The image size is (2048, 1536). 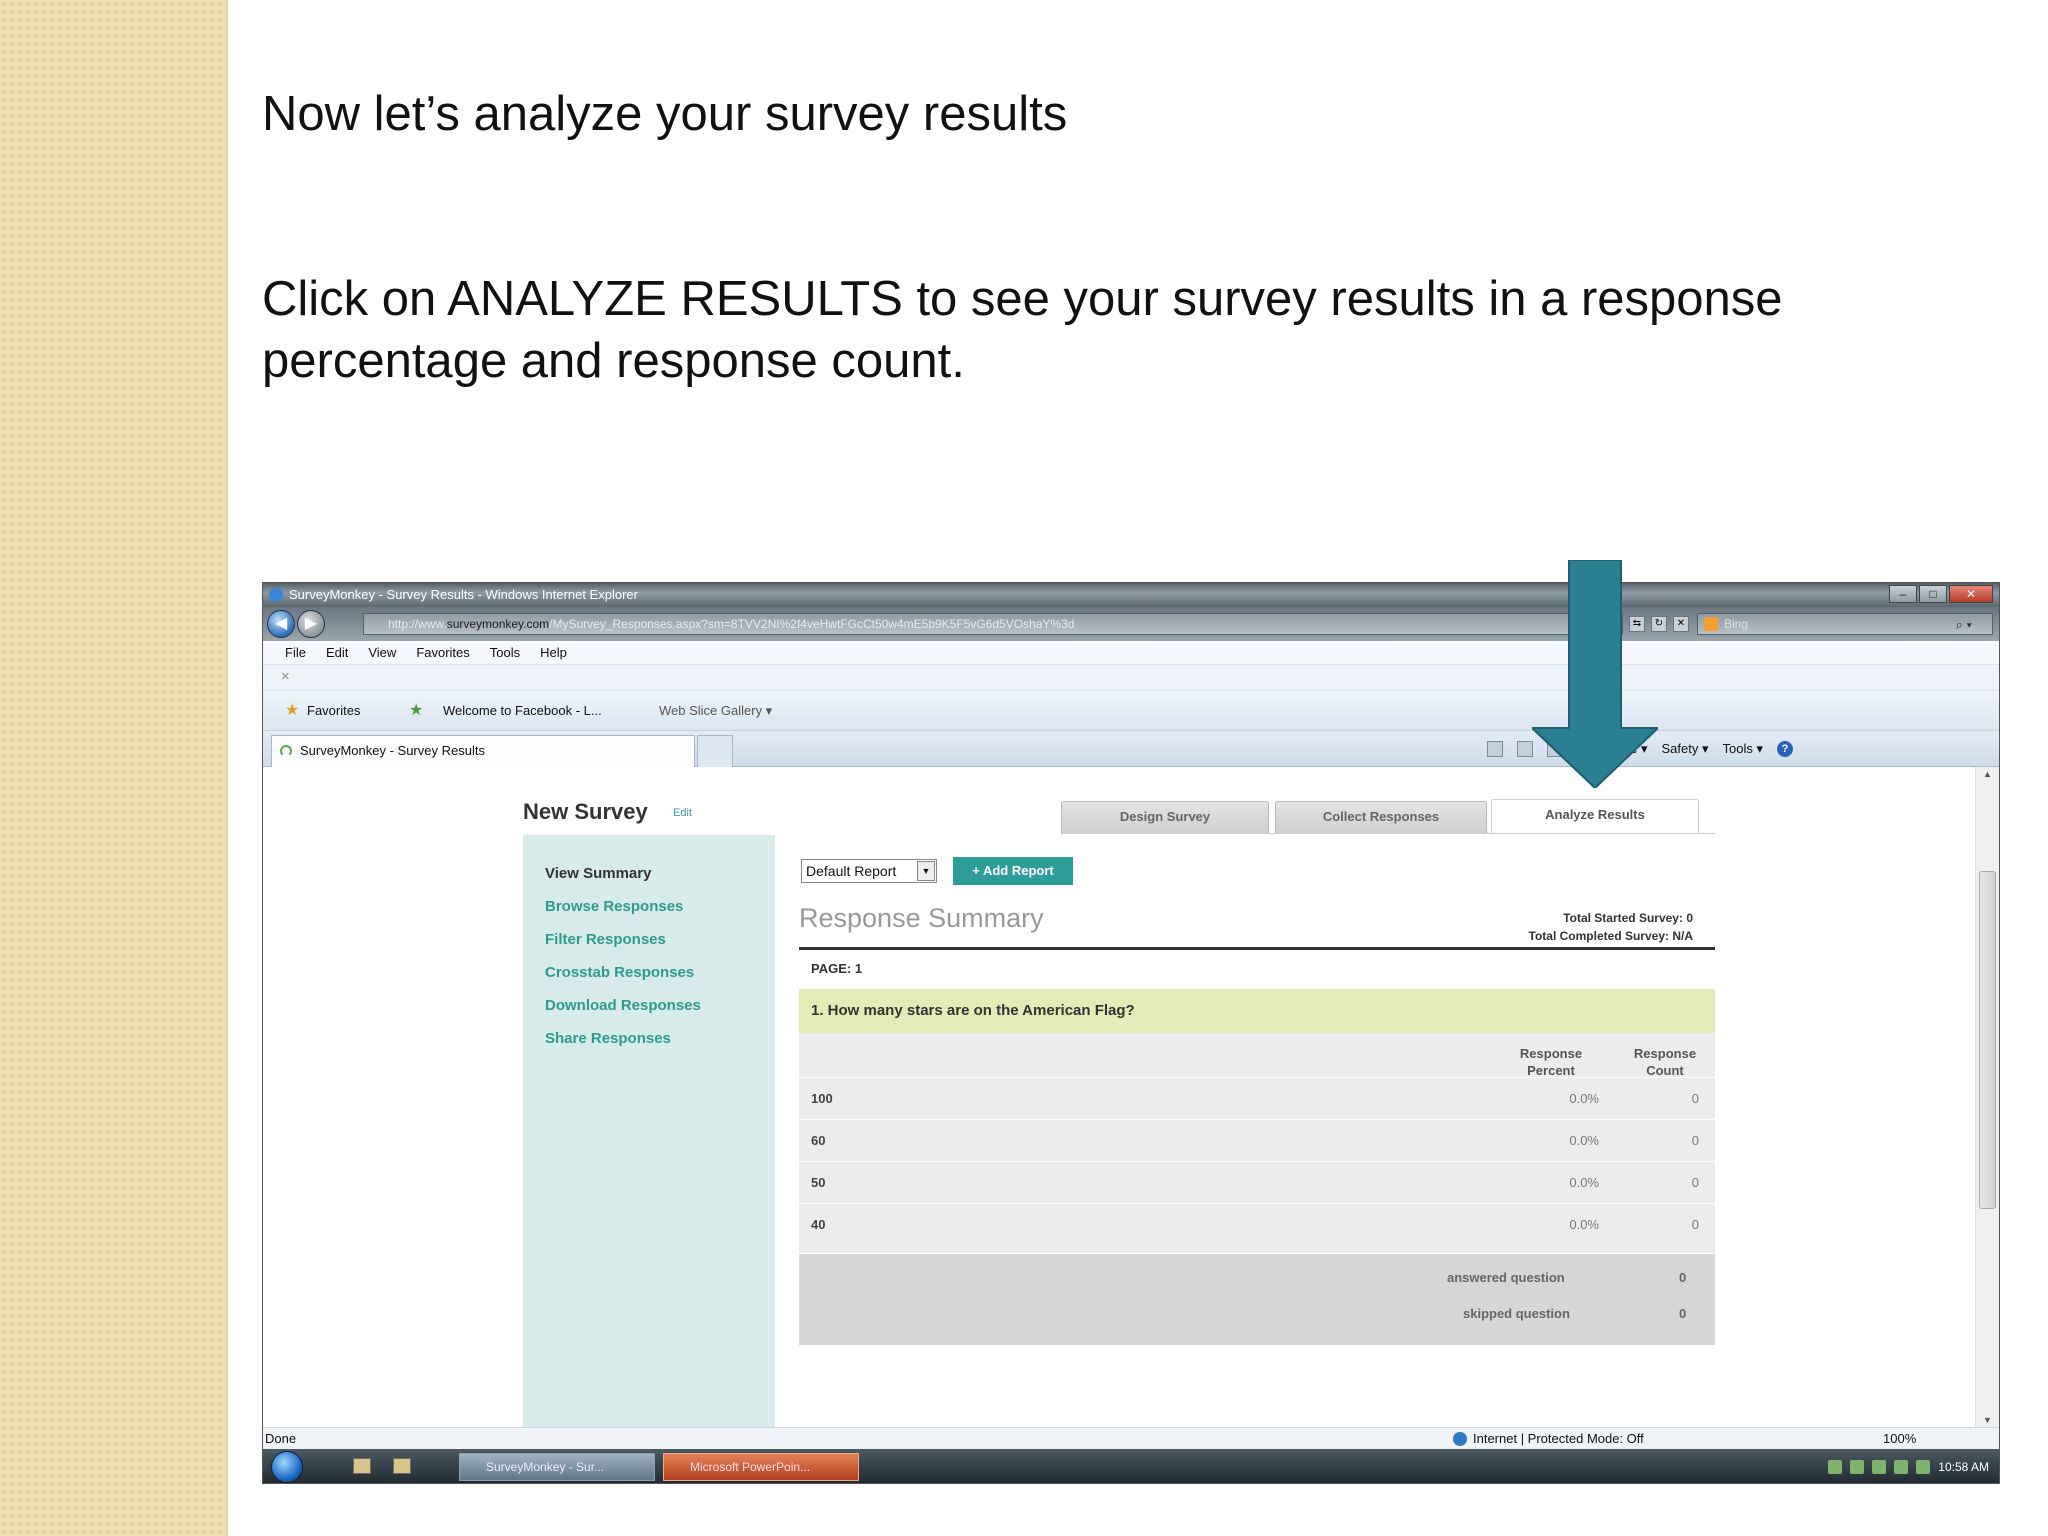 What do you see at coordinates (285, 676) in the screenshot?
I see `close-toolbar-icon: ×` at bounding box center [285, 676].